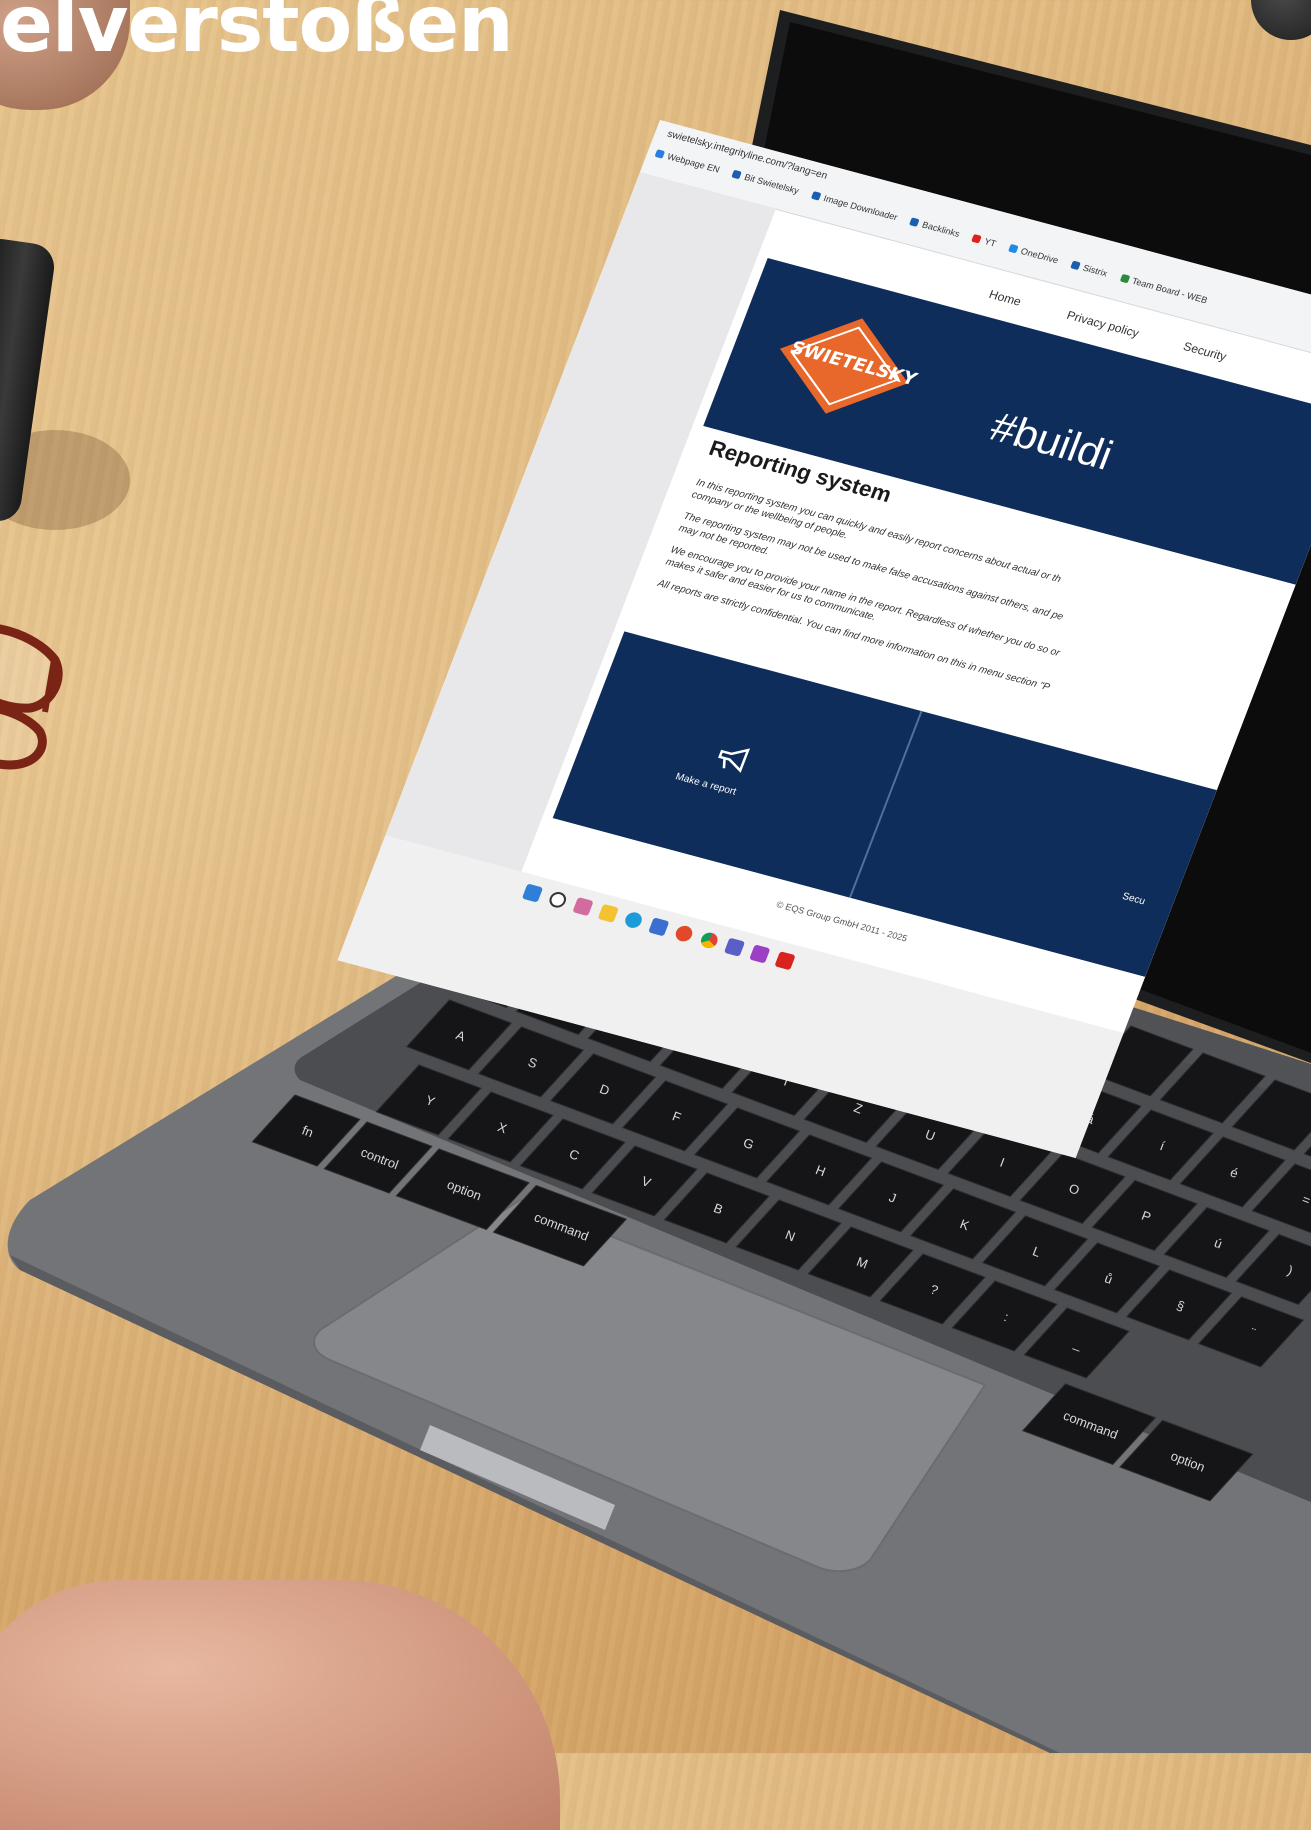 The image size is (1311, 1830). What do you see at coordinates (1052, 440) in the screenshot?
I see `hero-slogan: #buildi` at bounding box center [1052, 440].